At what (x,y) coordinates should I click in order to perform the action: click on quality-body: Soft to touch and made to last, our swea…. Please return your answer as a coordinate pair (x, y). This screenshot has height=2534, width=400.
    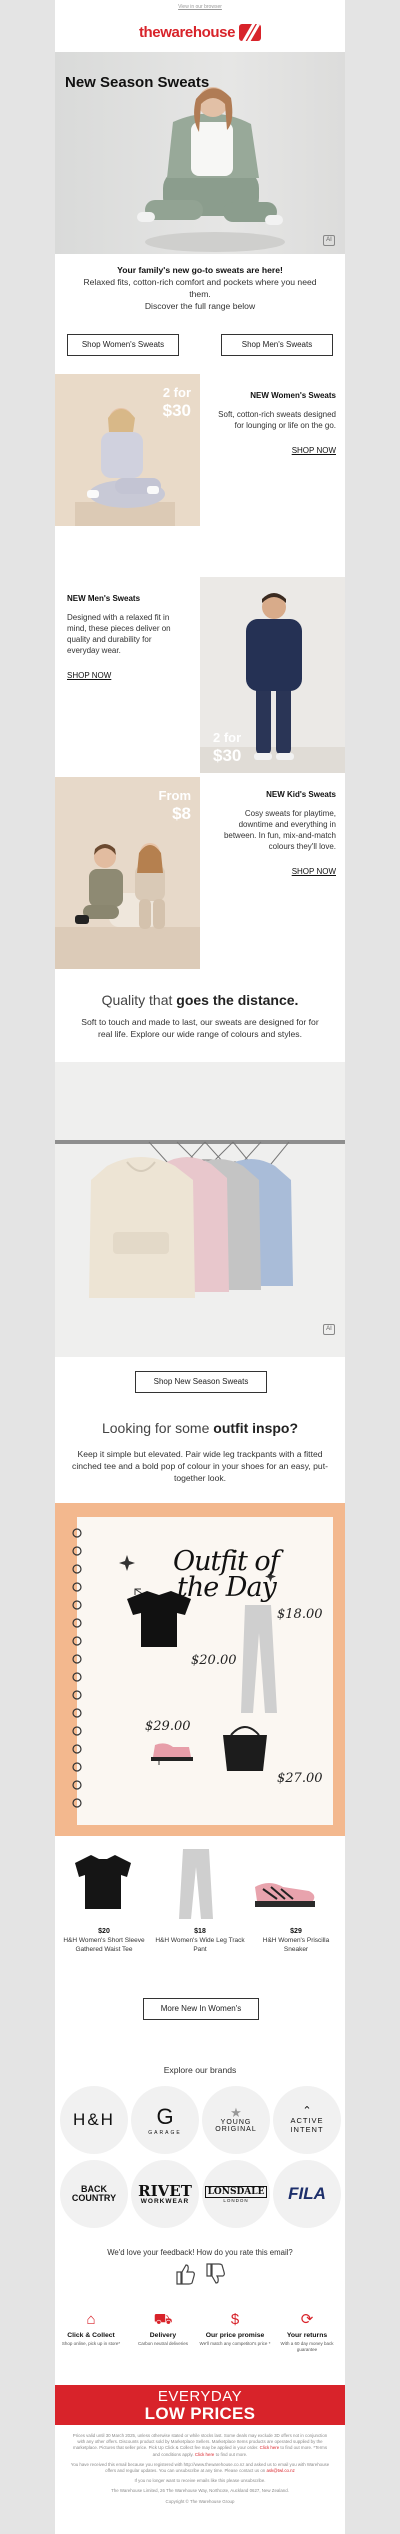
    Looking at the image, I should click on (200, 1028).